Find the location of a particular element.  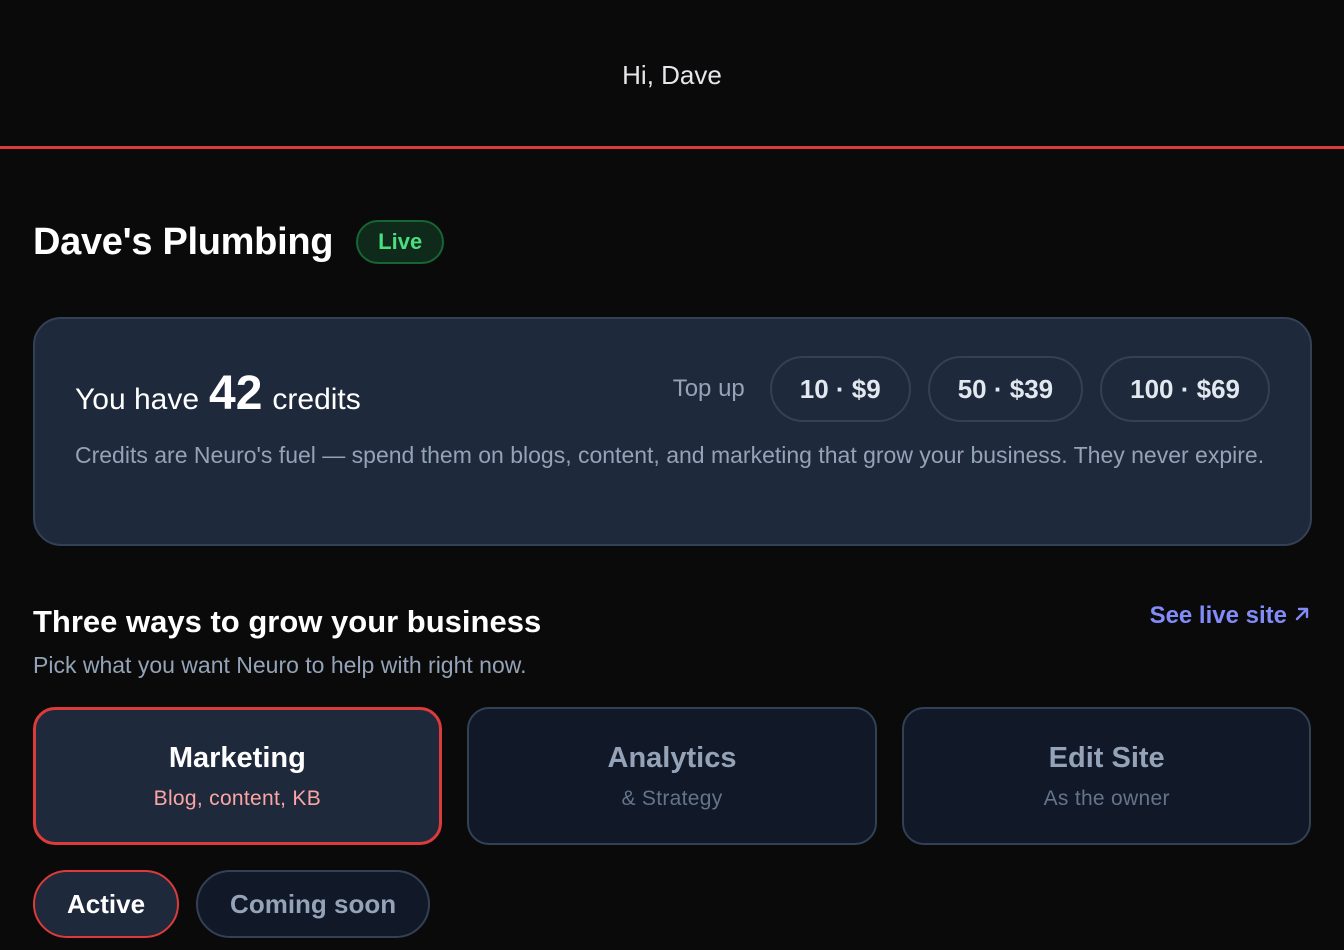

option-edit-site: Edit Site As the owner is located at coordinates (1106, 776).